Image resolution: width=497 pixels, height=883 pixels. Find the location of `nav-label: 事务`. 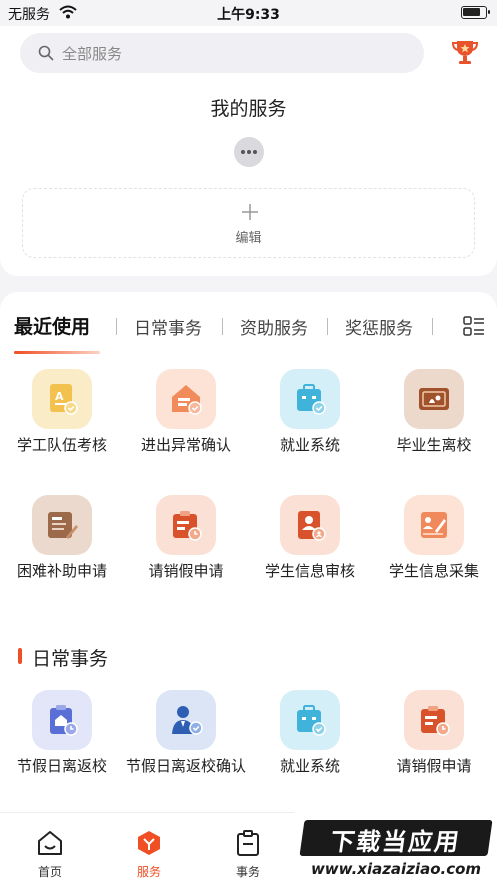

nav-label: 事务 is located at coordinates (247, 872).